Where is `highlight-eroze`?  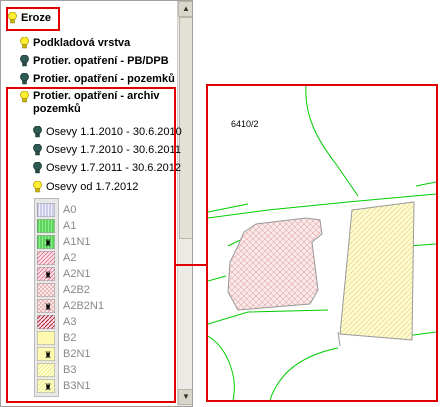 highlight-eroze is located at coordinates (33, 19).